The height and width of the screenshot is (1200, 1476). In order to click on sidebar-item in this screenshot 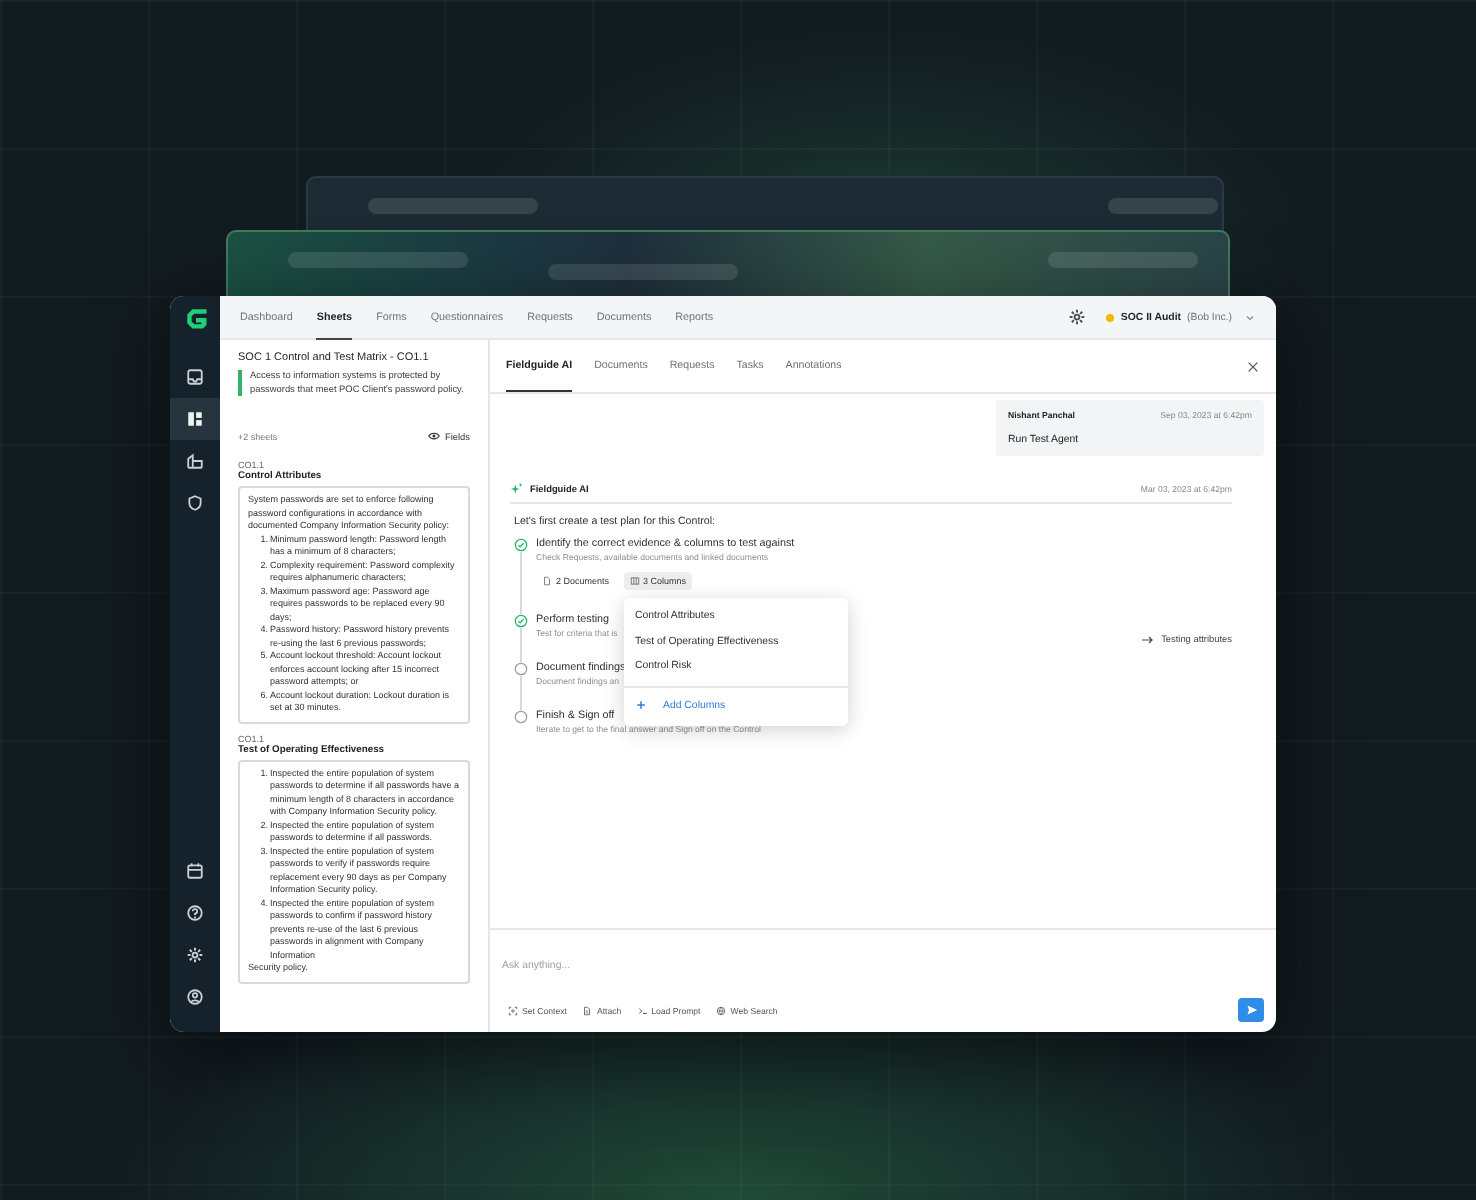, I will do `click(195, 419)`.